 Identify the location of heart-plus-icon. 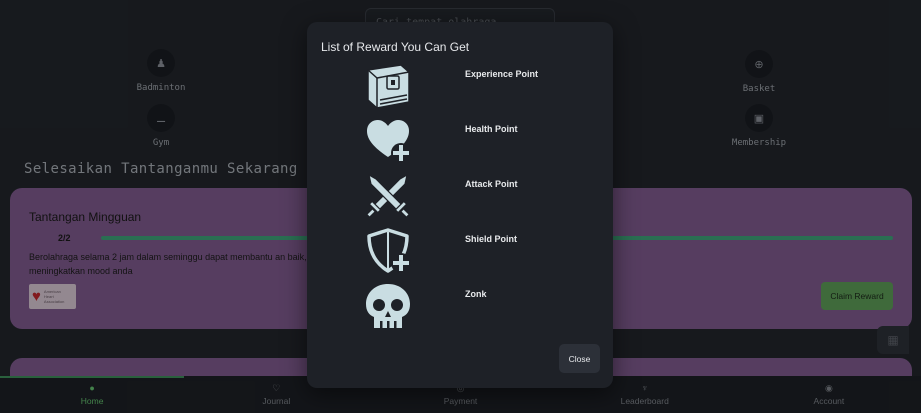
(389, 141).